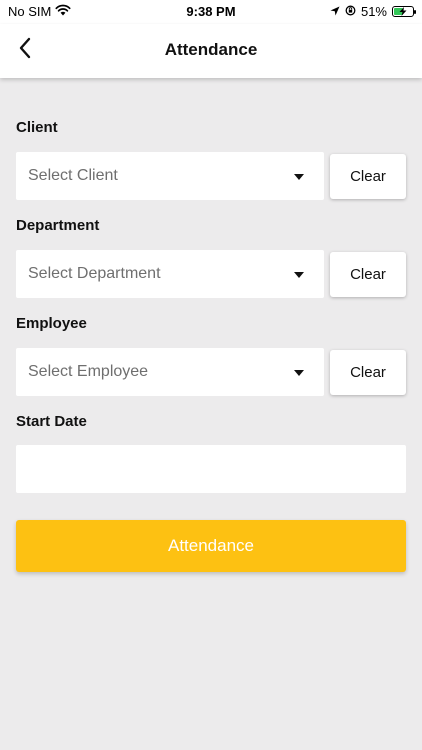  What do you see at coordinates (211, 12) in the screenshot?
I see `status-bar: No SIM 9:38 PM 51%` at bounding box center [211, 12].